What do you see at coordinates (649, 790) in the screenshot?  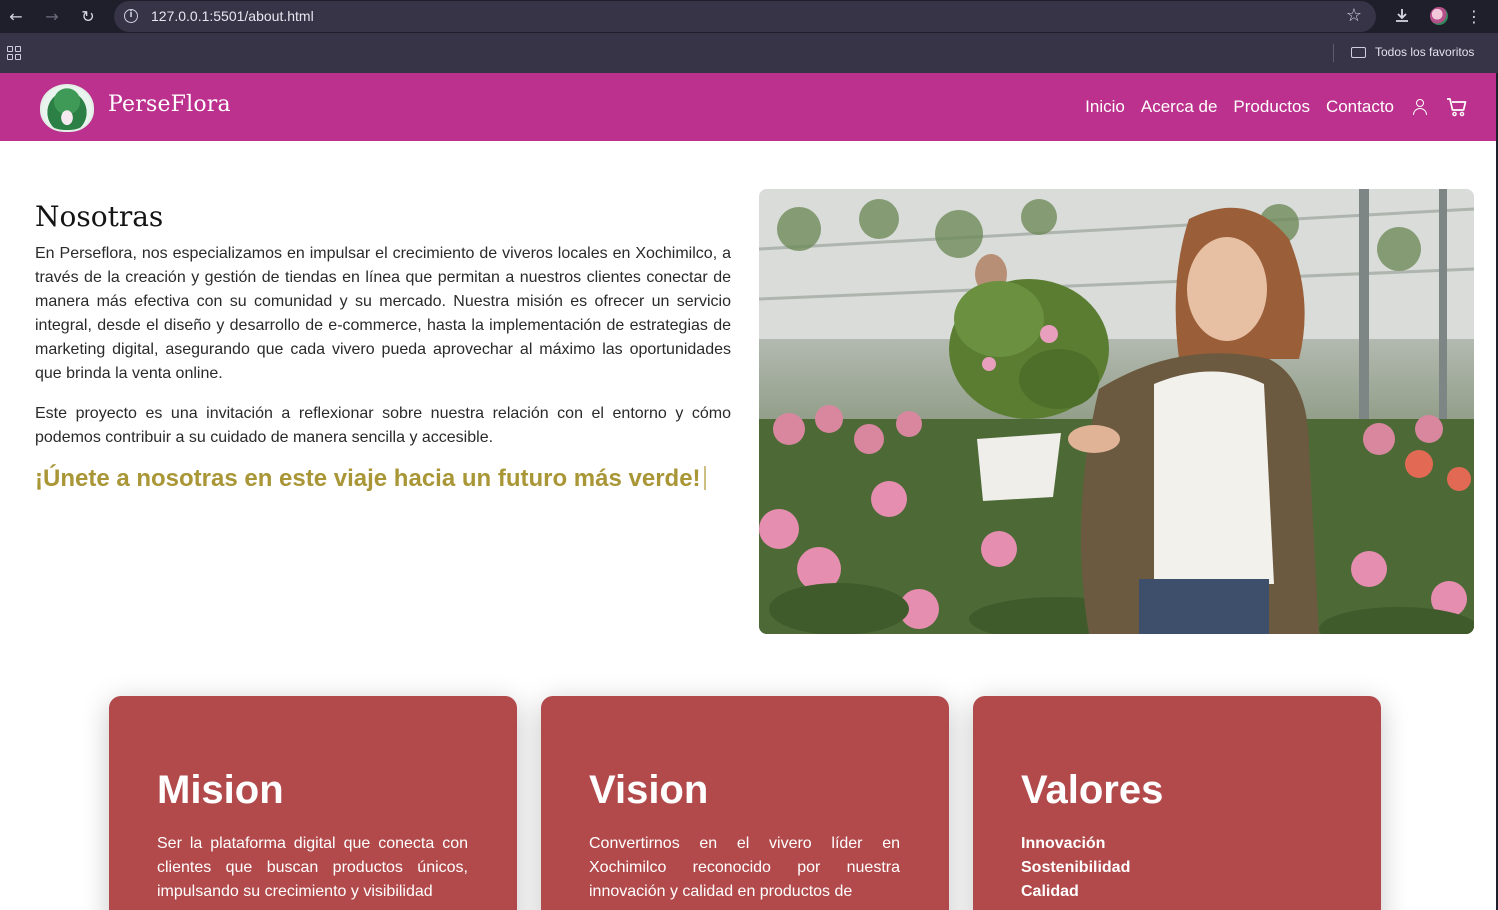 I see `card-vision-title: Vision` at bounding box center [649, 790].